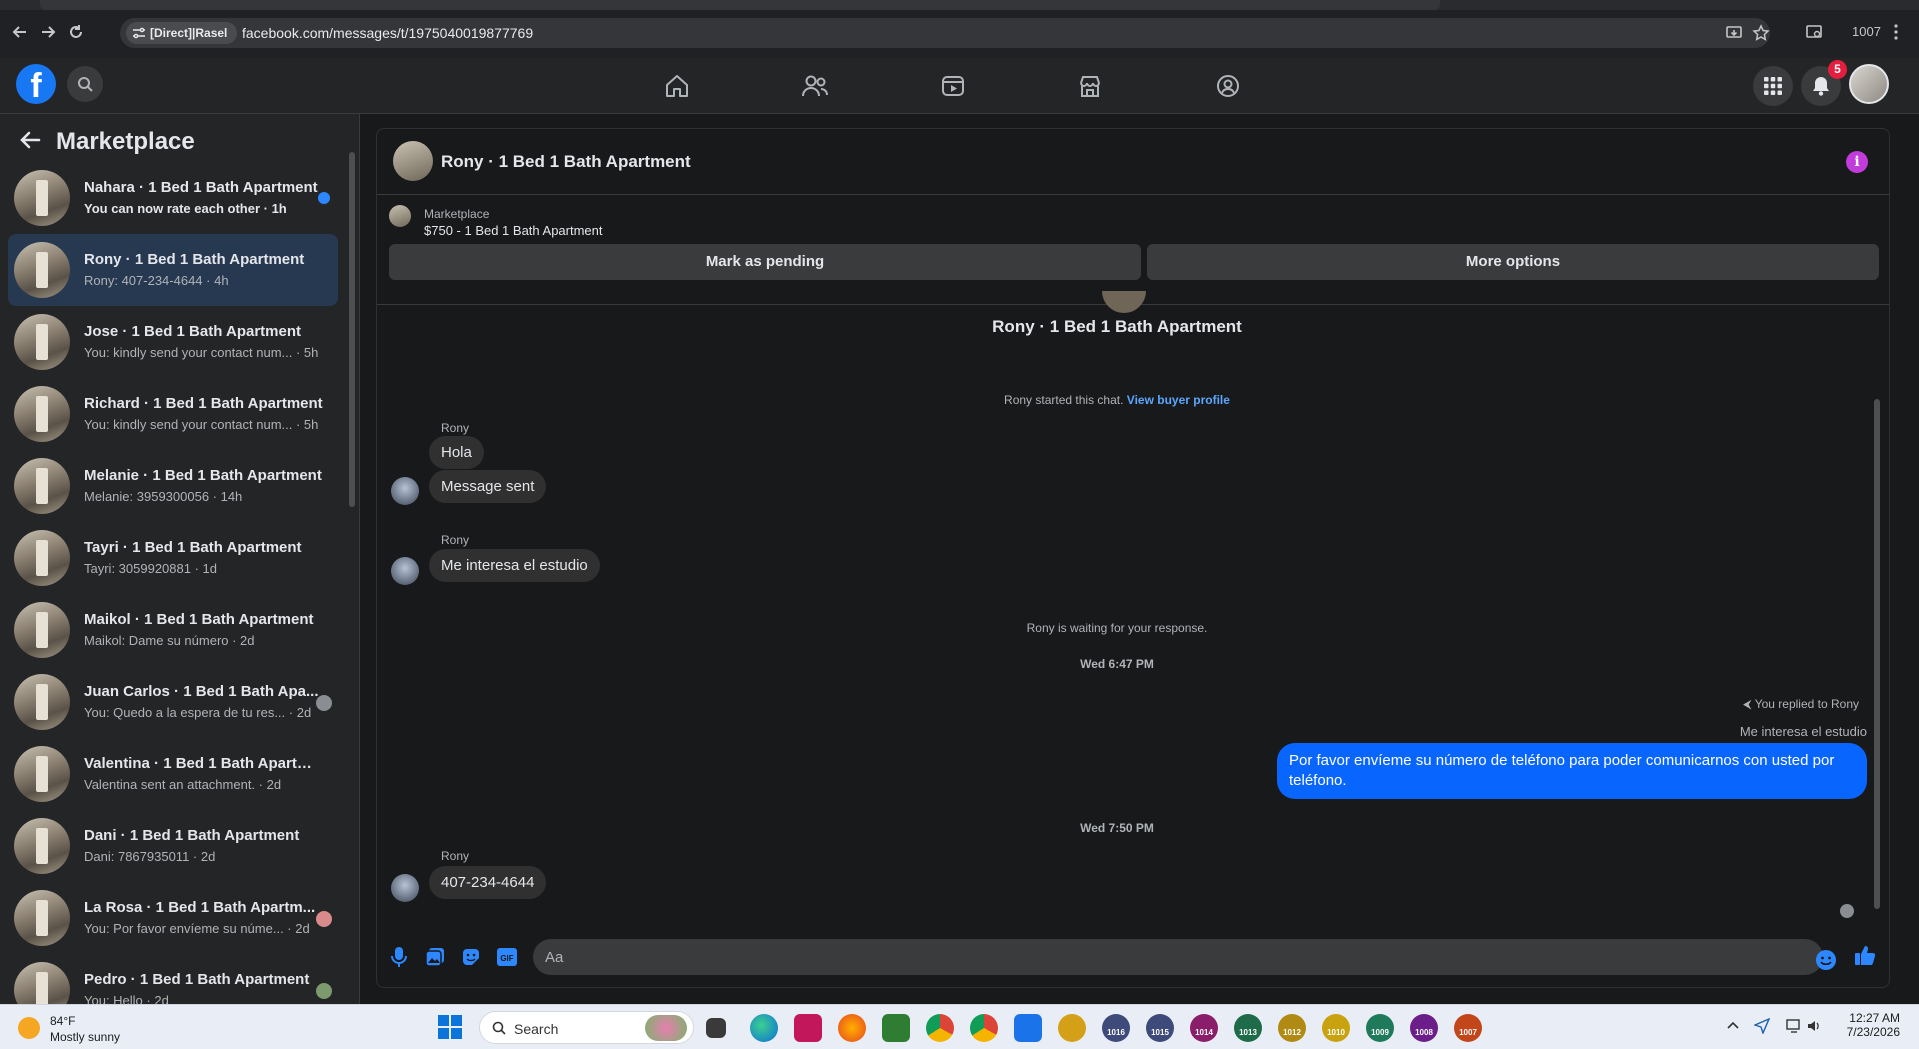 Image resolution: width=1919 pixels, height=1049 pixels. Describe the element at coordinates (586, 1027) in the screenshot. I see `taskbar-search: Search` at that location.